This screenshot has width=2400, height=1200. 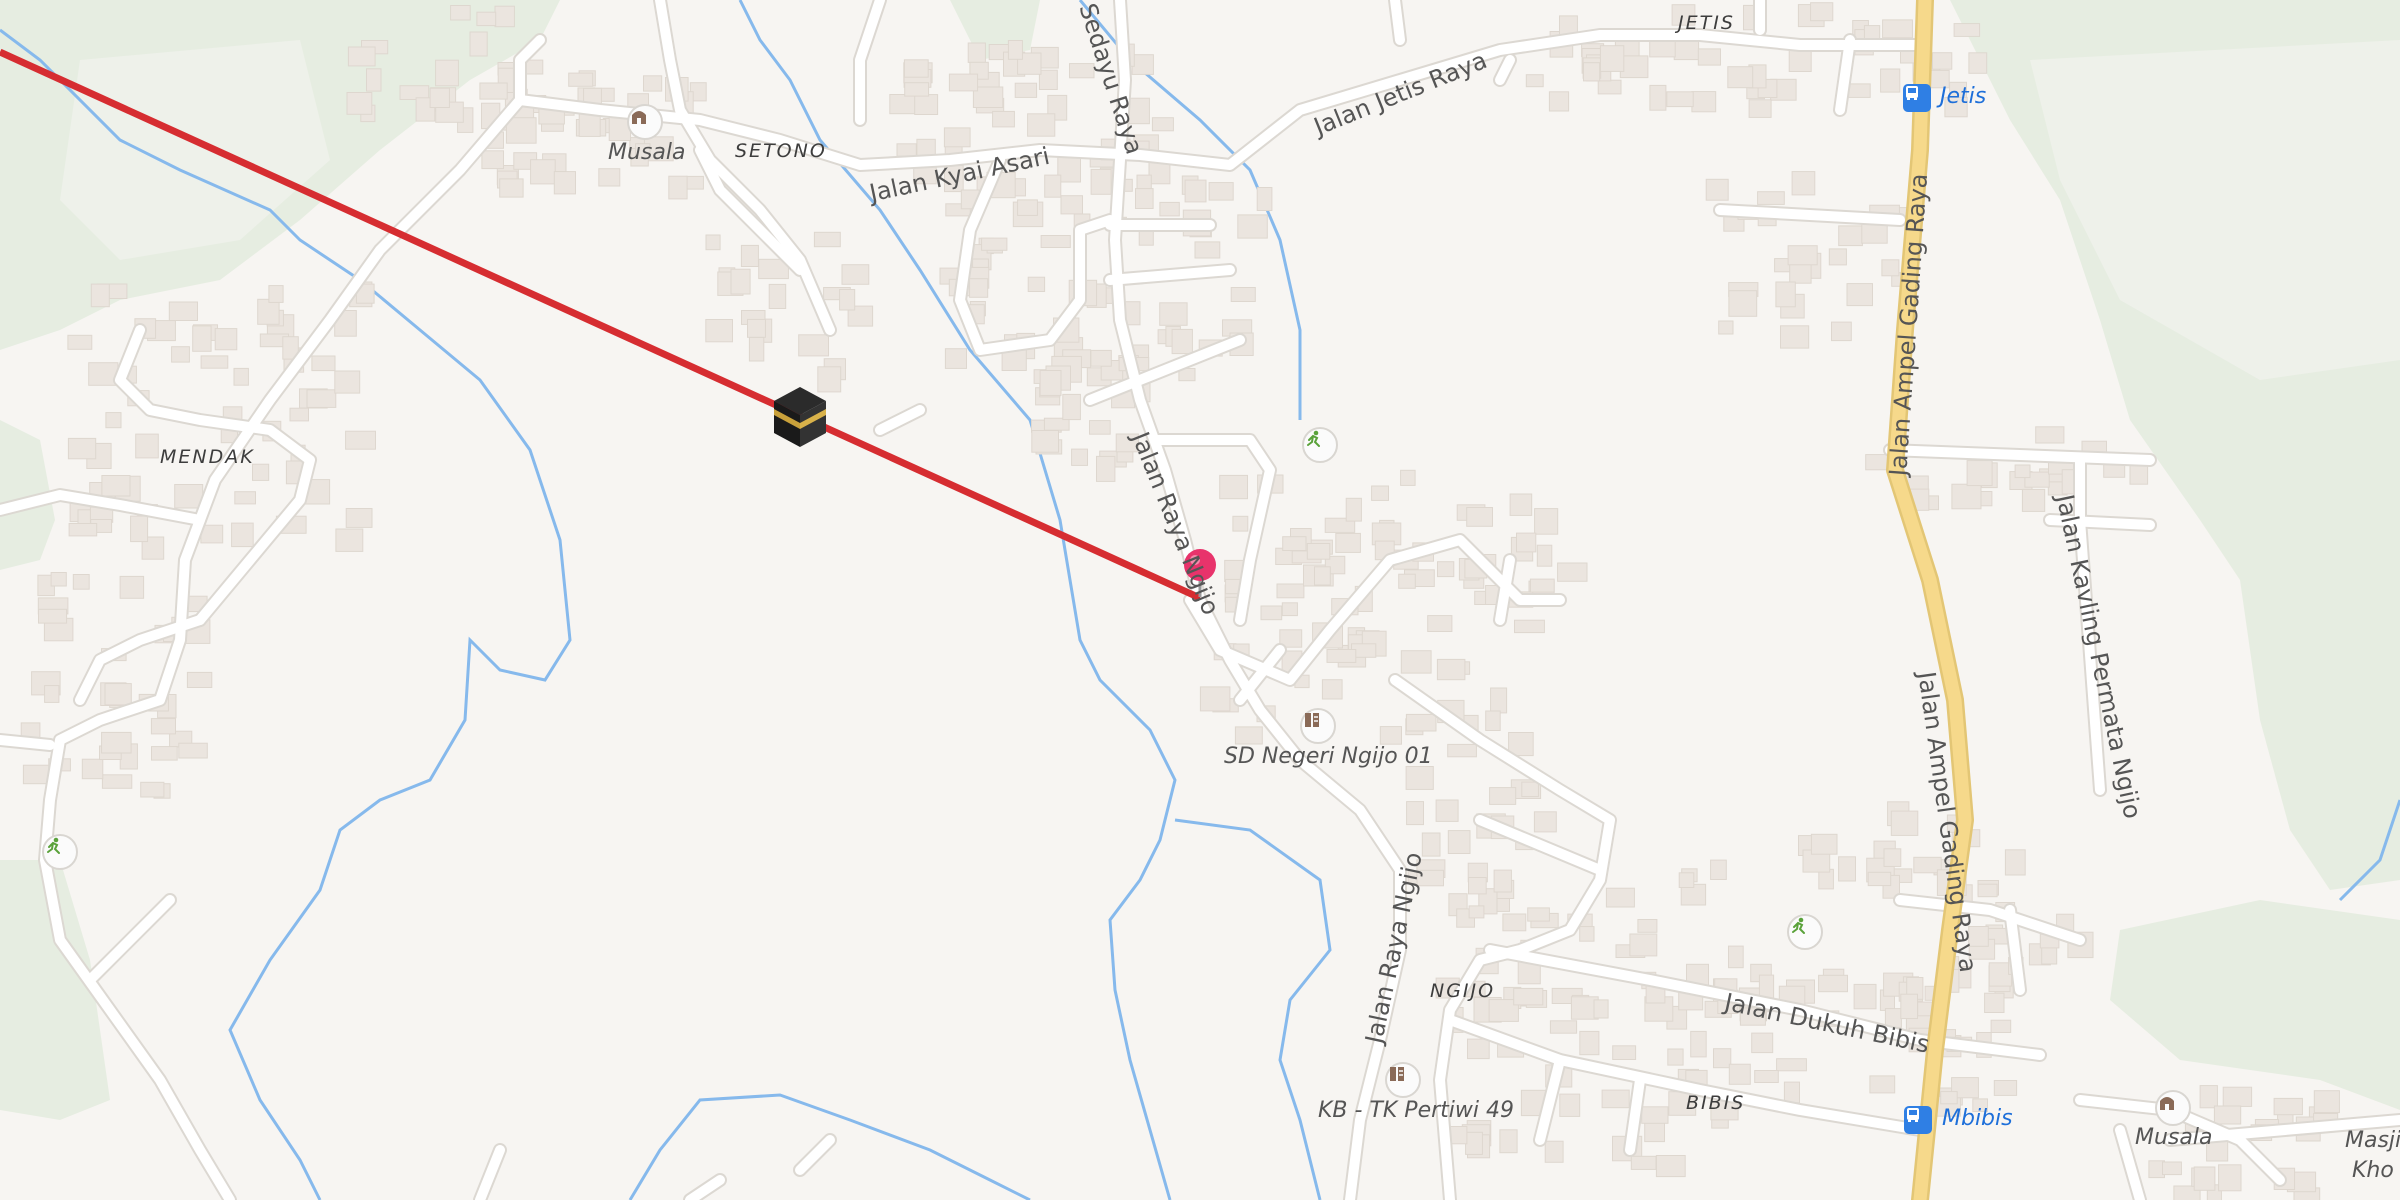 I want to click on poi-label-kb-tk: KB - TK Pertiwi 49, so click(x=1416, y=1110).